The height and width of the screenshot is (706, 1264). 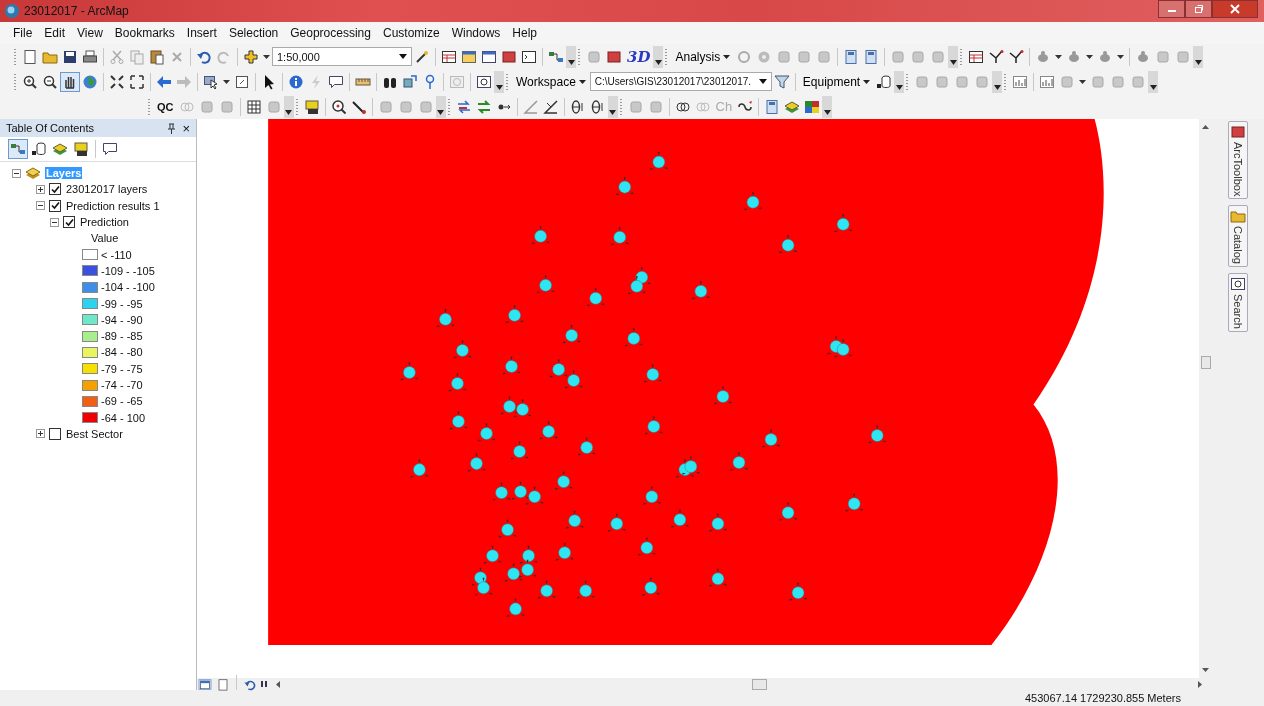 I want to click on menu-item: Help, so click(x=525, y=33).